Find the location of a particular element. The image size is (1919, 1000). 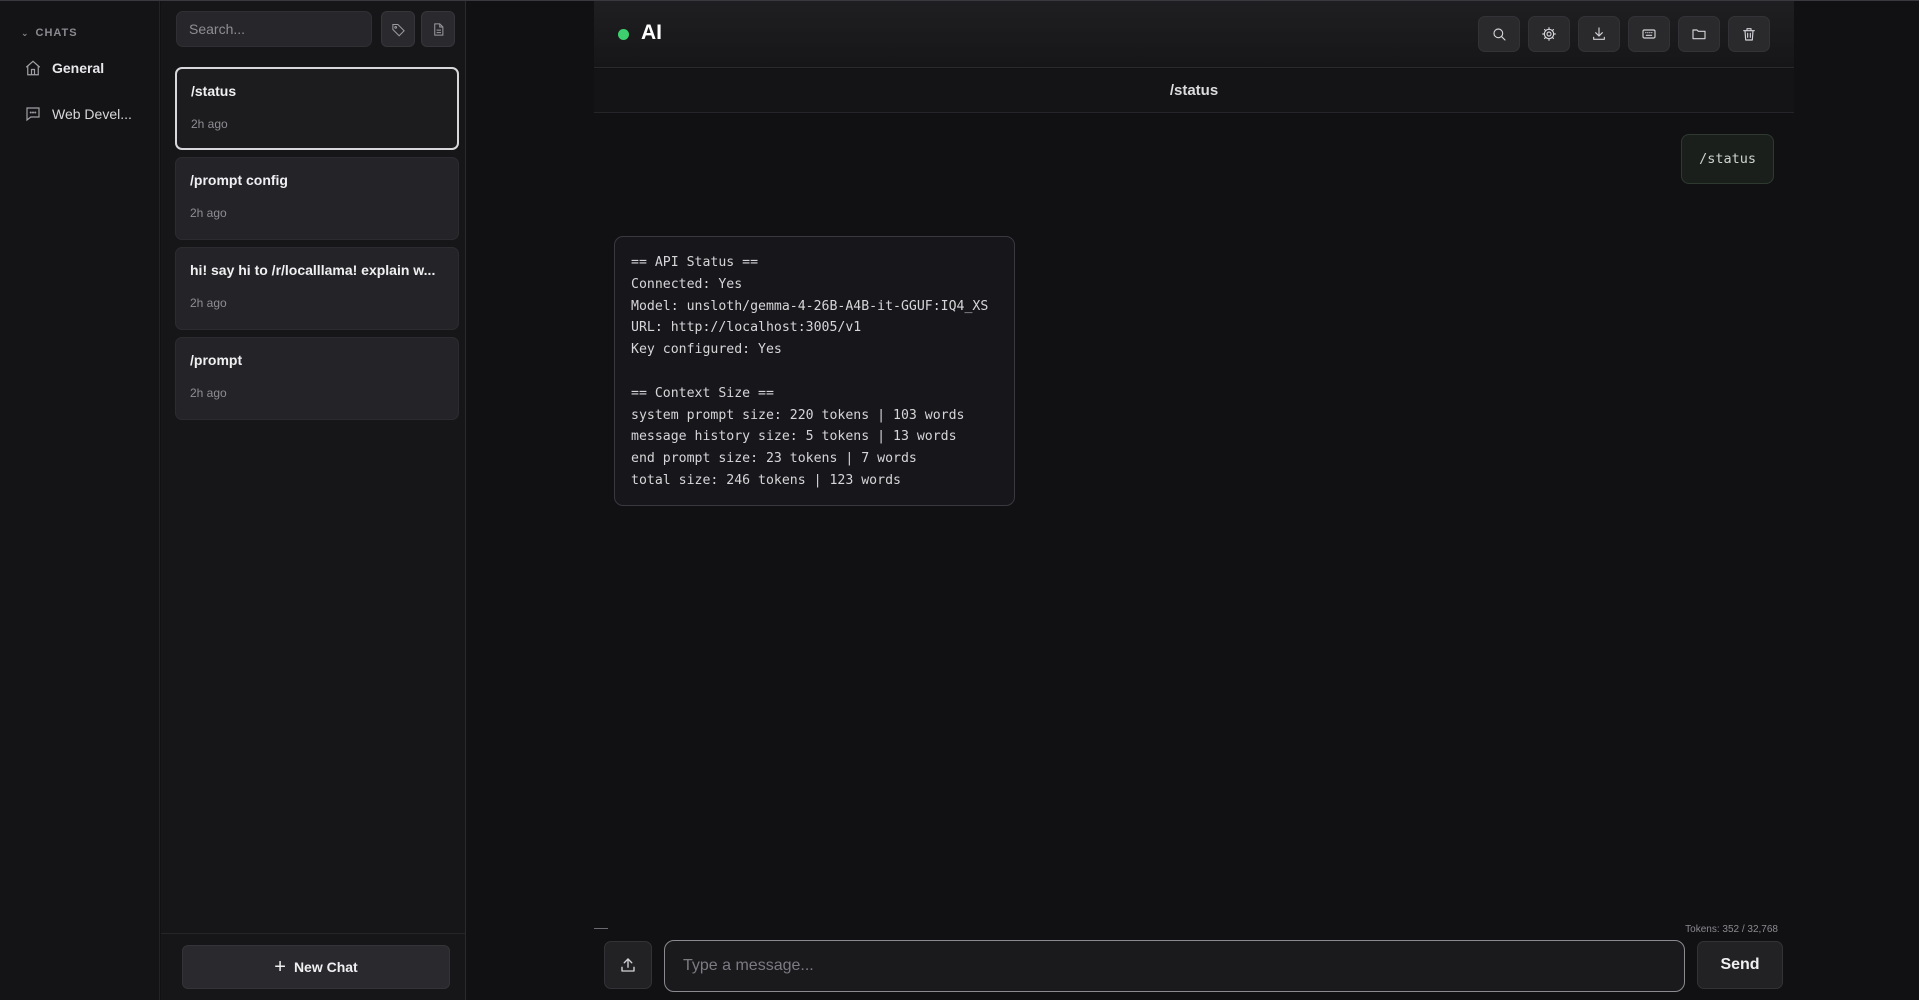

keyboard-shortcuts-button is located at coordinates (1649, 34).